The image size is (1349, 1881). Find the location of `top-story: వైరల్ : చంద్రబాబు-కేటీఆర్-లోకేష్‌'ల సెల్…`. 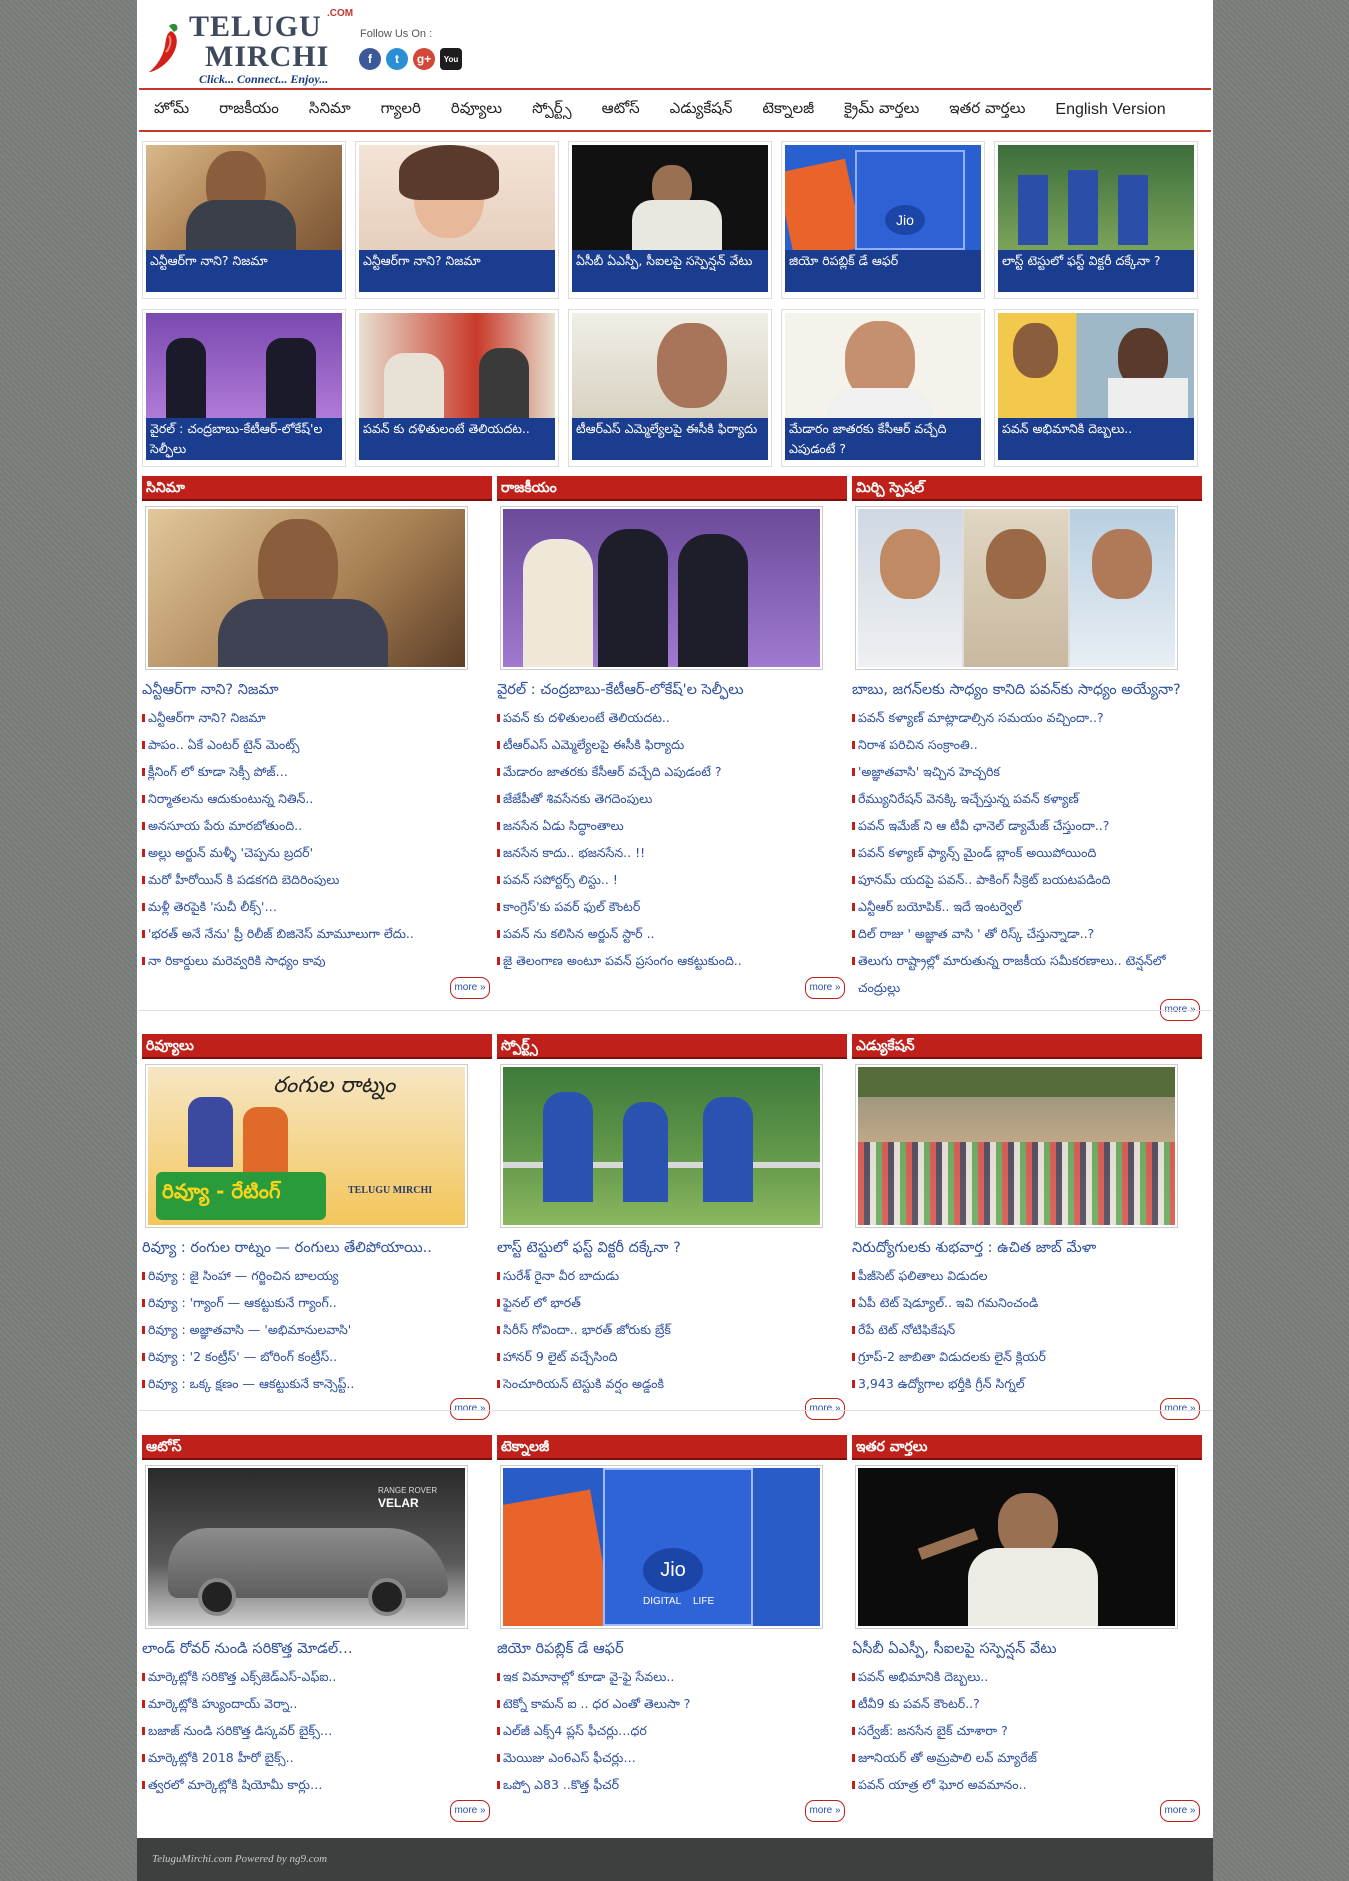

top-story: వైరల్ : చంద్రబాబు-కేటీఆర్-లోకేష్‌'ల సెల్… is located at coordinates (244, 388).